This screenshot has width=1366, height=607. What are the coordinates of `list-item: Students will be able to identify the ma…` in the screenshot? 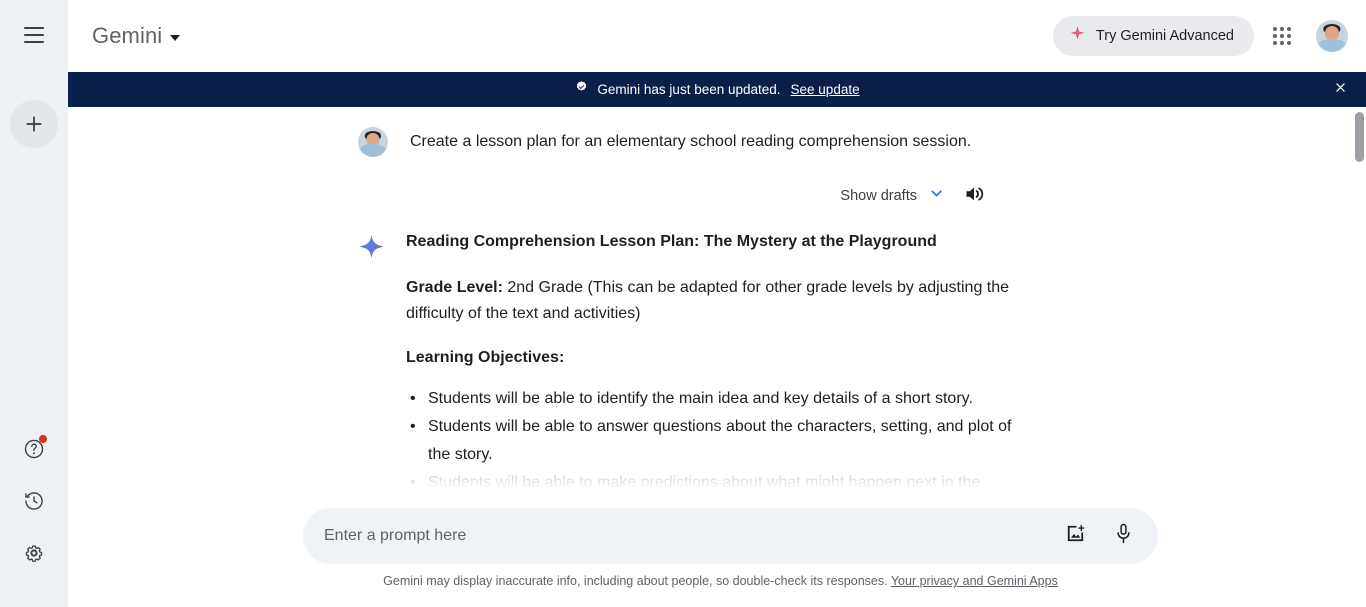 It's located at (712, 399).